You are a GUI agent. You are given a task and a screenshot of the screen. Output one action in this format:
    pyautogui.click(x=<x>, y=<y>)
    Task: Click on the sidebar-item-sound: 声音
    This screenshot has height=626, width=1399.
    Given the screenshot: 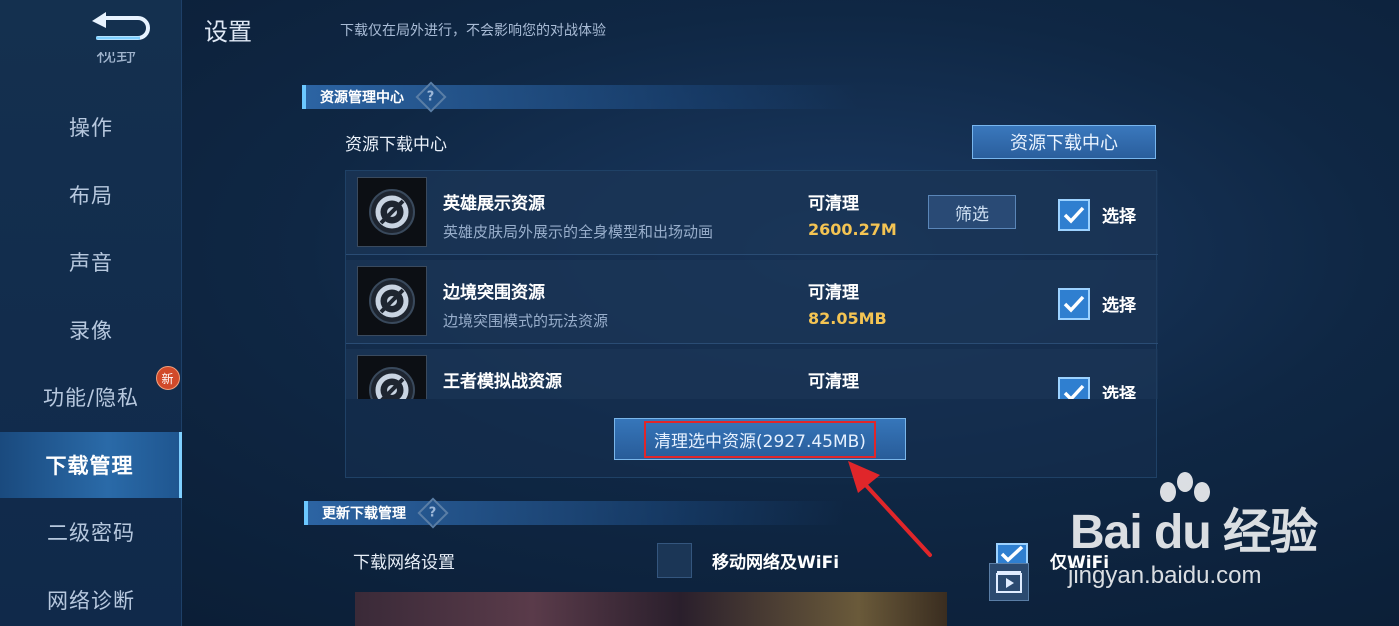 What is the action you would take?
    pyautogui.click(x=91, y=262)
    